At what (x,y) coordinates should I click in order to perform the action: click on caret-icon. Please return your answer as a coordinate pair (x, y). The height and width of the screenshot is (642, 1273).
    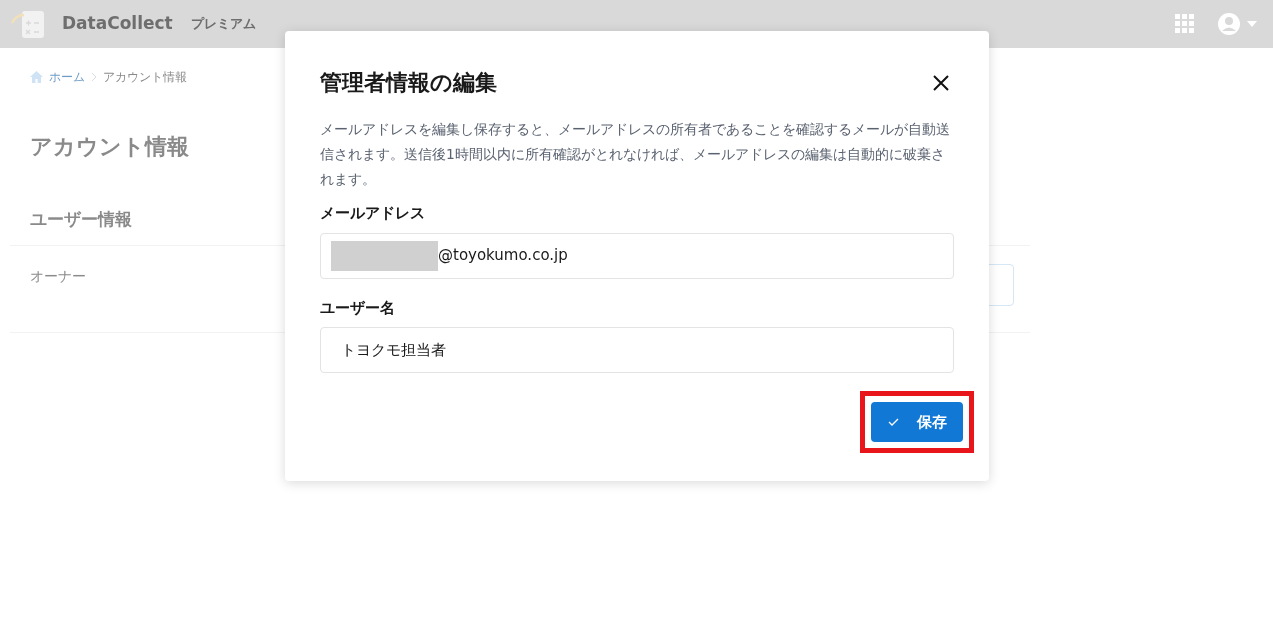
    Looking at the image, I should click on (1252, 24).